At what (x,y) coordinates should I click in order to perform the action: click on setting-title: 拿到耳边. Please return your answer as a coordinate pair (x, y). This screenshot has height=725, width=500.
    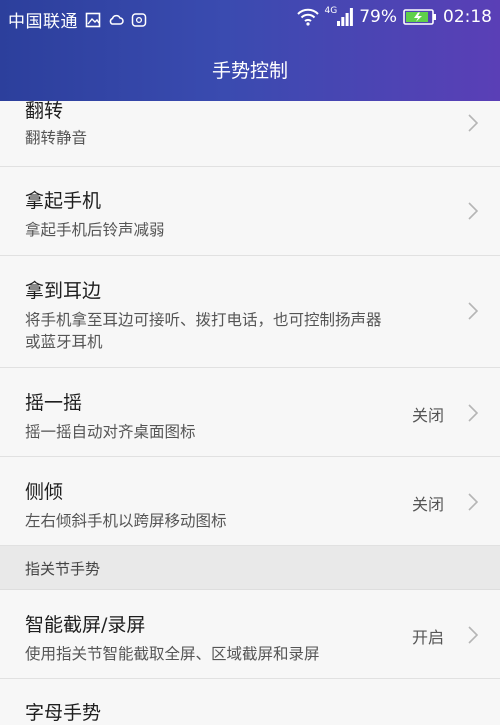
    Looking at the image, I should click on (63, 291).